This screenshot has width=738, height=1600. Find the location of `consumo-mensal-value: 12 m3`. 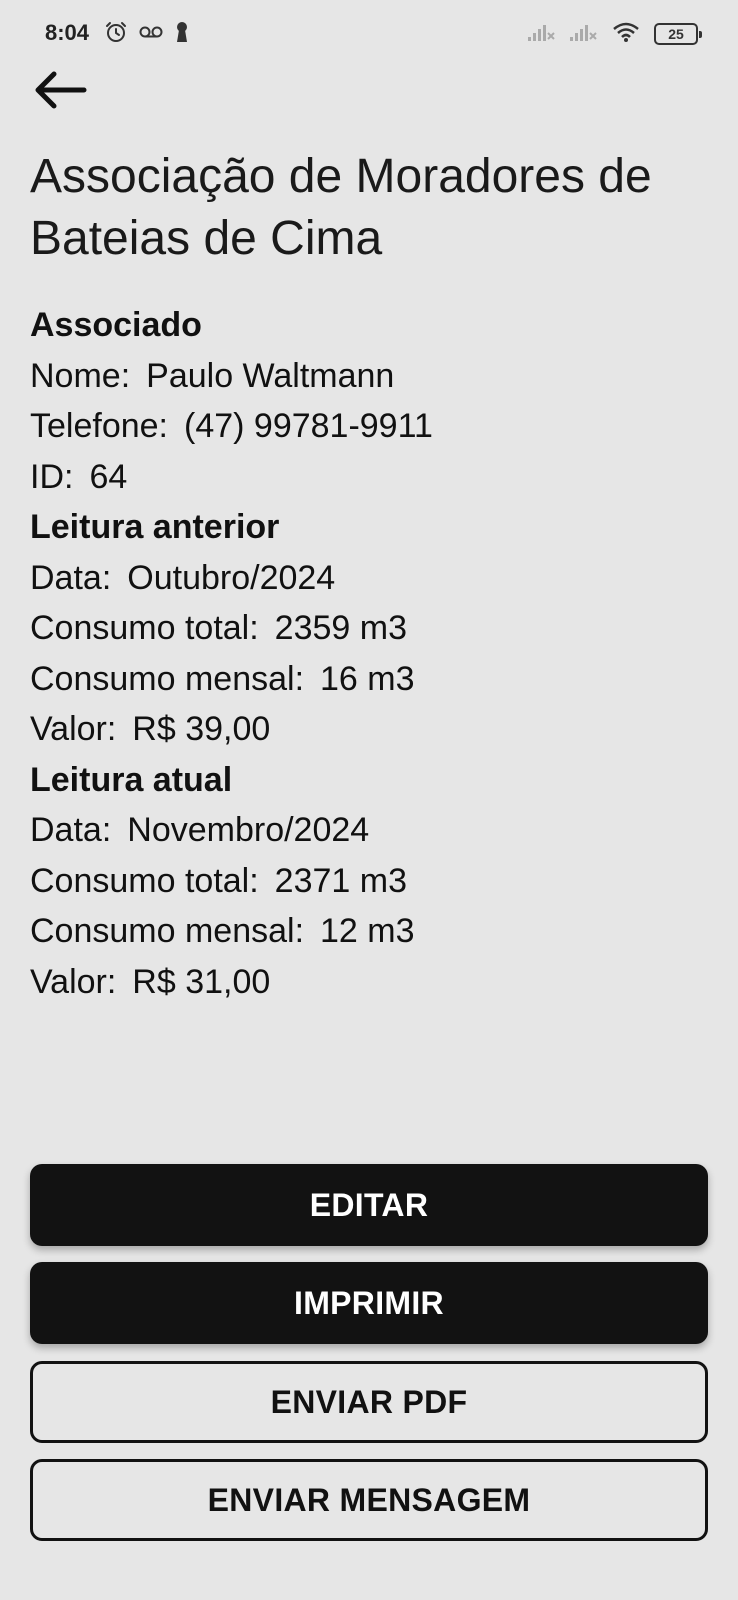

consumo-mensal-value: 12 m3 is located at coordinates (367, 931).